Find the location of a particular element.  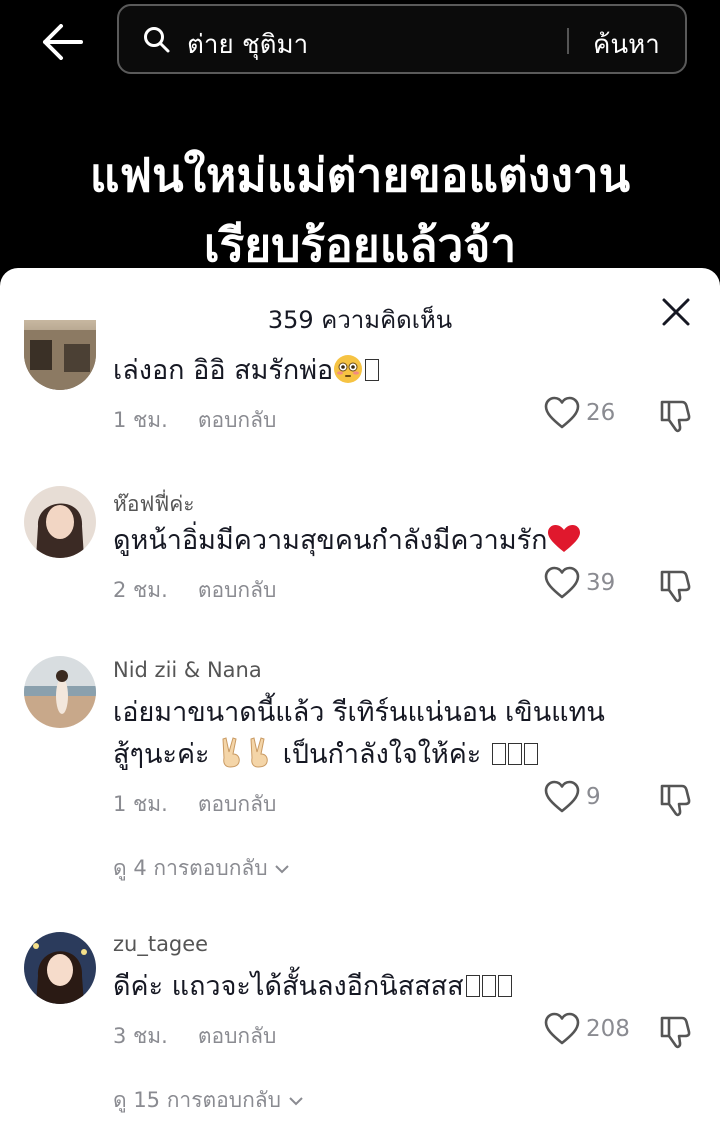

comments-count-title: 359 ความคิดเห็น is located at coordinates (360, 320).